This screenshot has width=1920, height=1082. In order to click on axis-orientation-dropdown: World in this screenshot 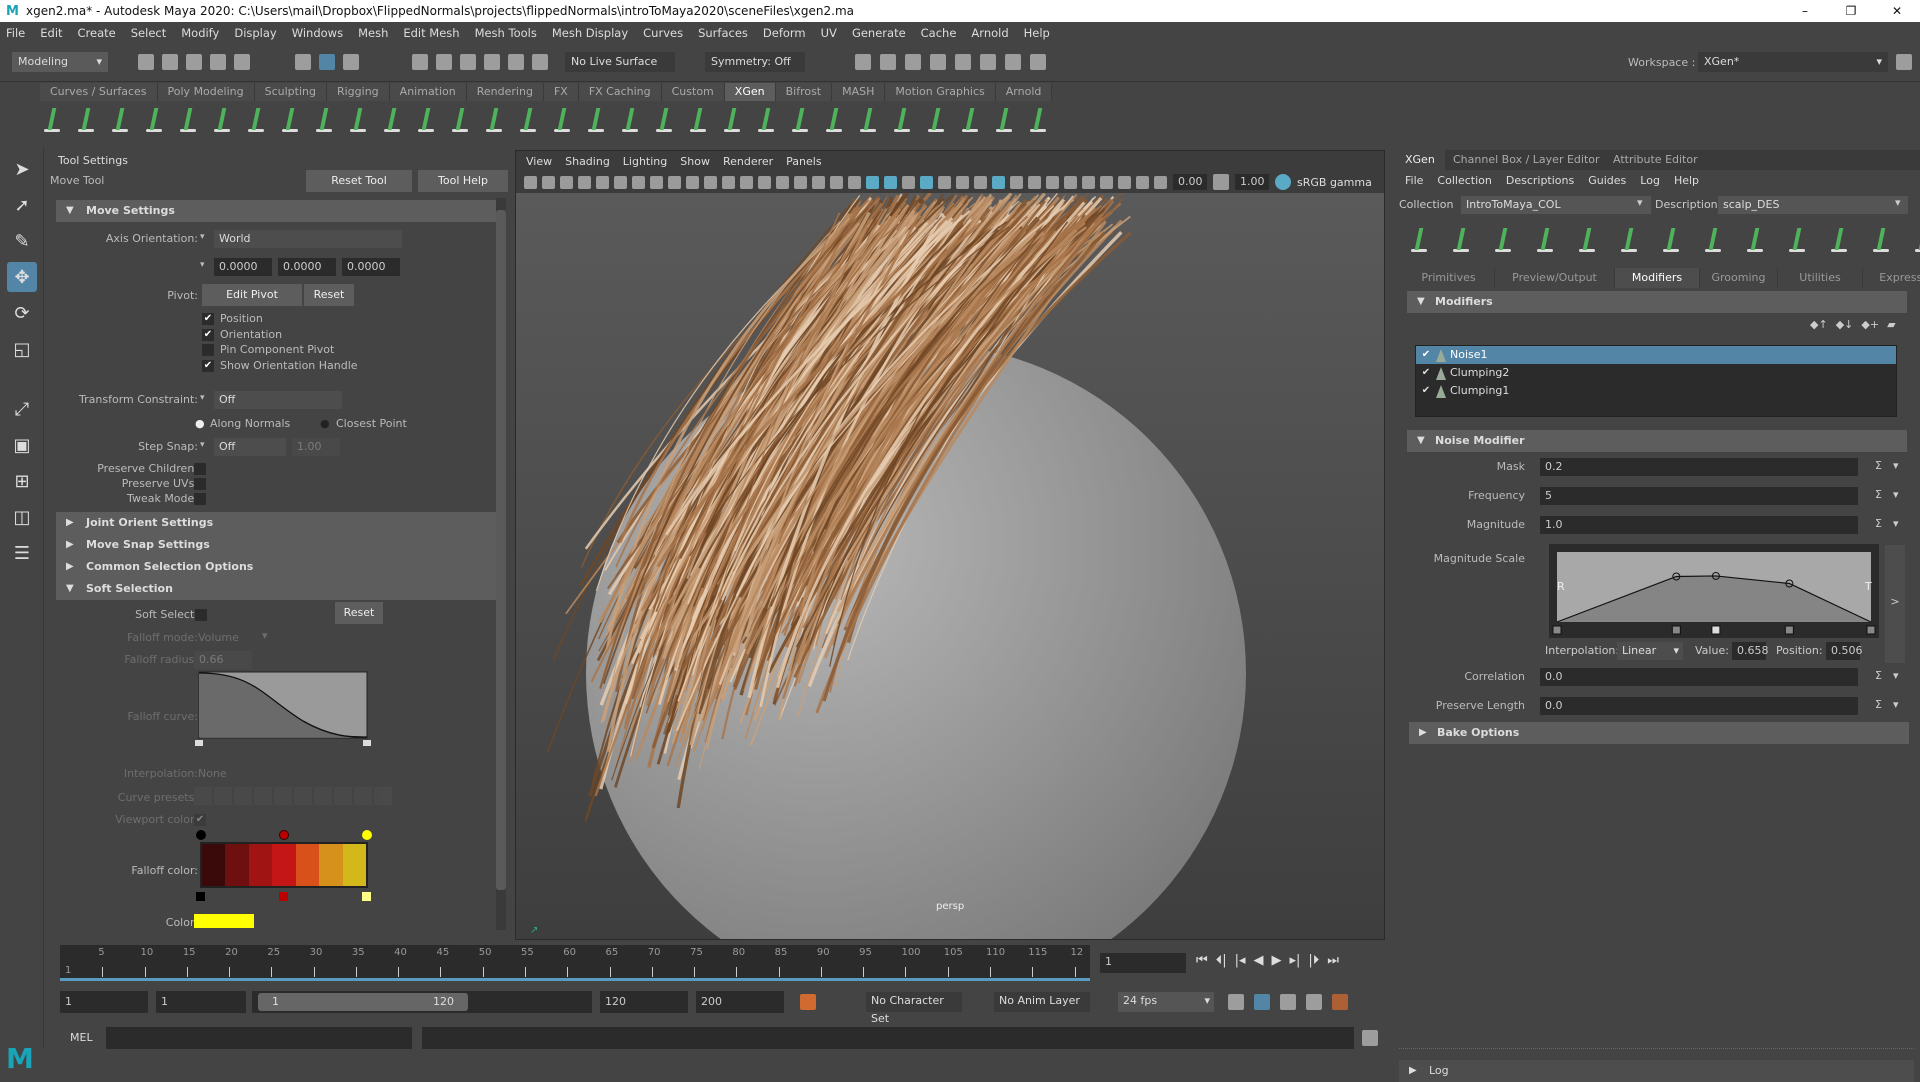, I will do `click(308, 239)`.